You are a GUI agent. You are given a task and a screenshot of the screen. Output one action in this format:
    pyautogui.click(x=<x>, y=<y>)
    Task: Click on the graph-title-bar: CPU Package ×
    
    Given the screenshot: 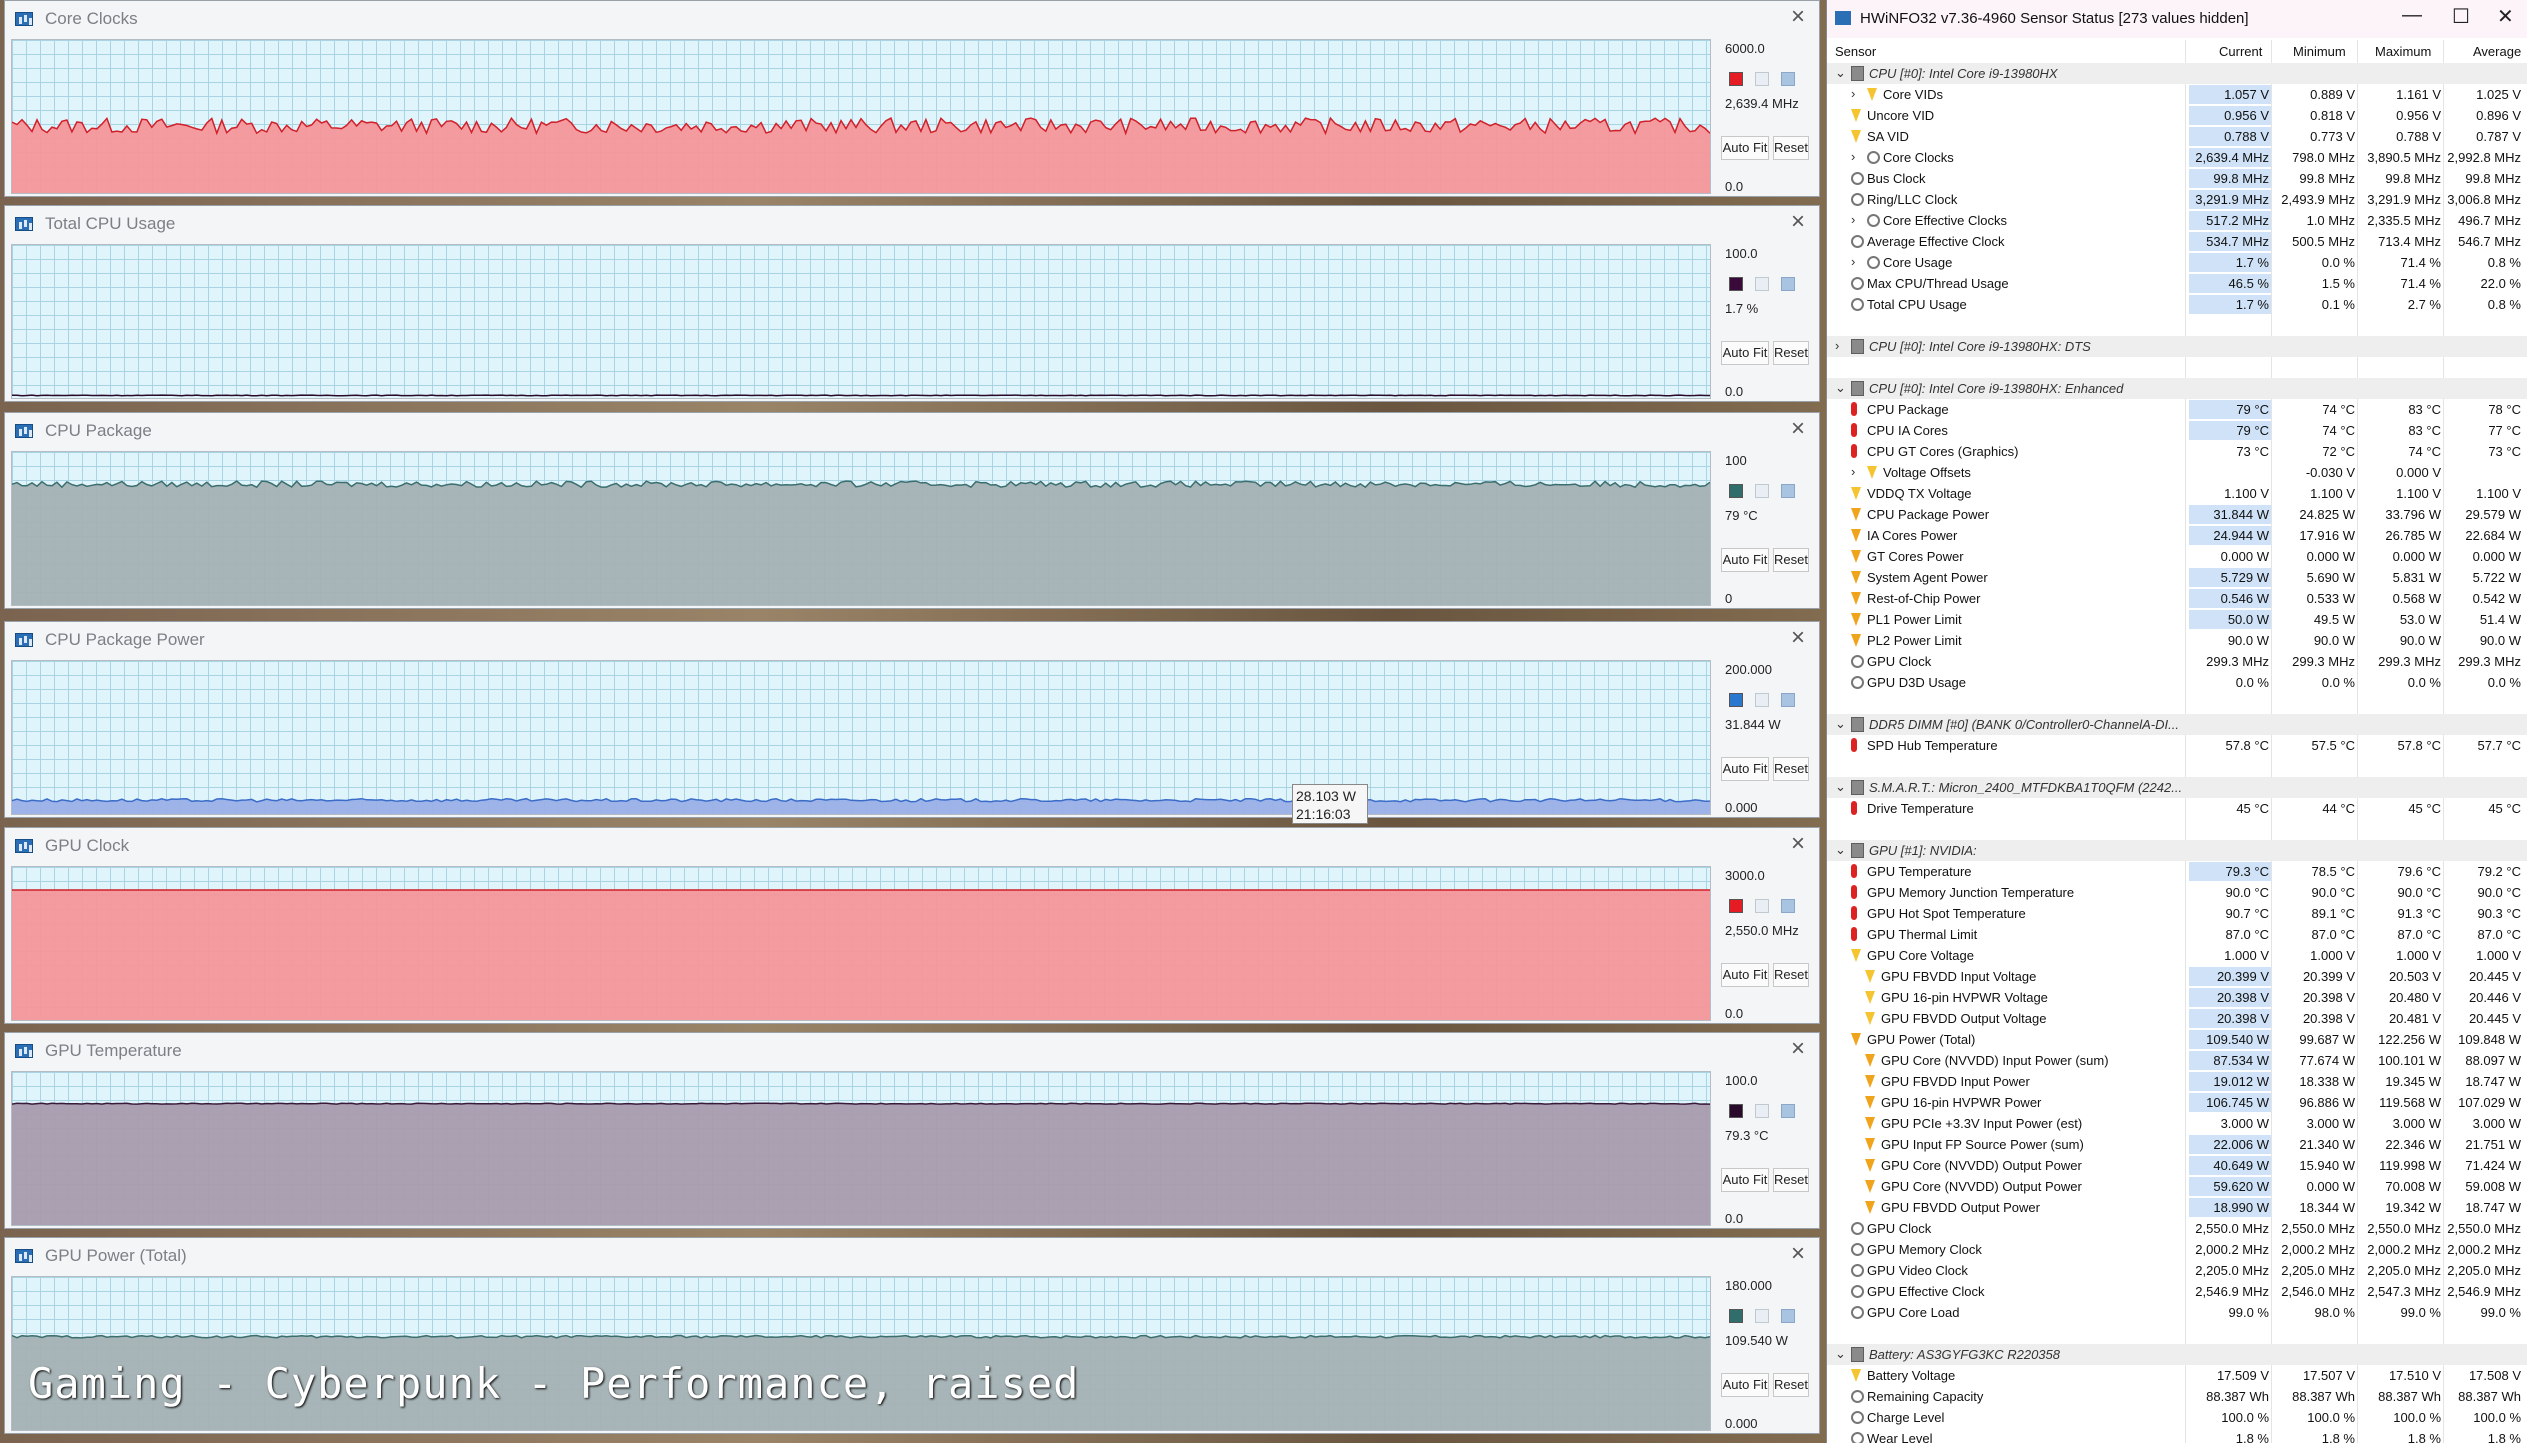 What is the action you would take?
    pyautogui.click(x=912, y=431)
    